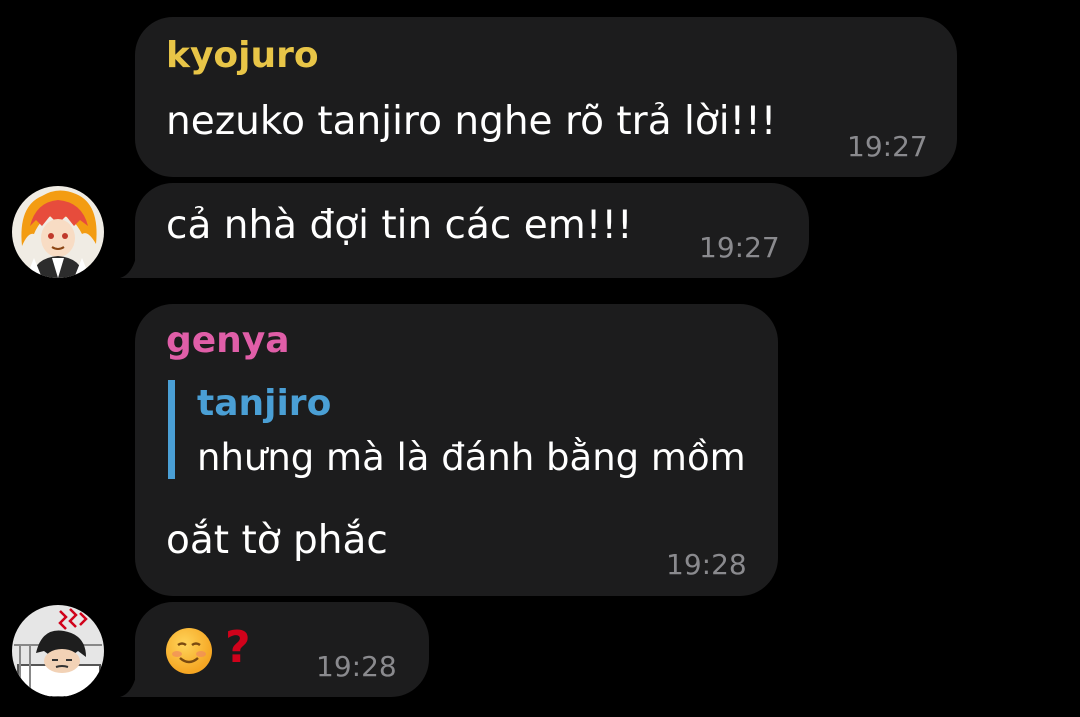  What do you see at coordinates (228, 340) in the screenshot?
I see `sender-name: genya` at bounding box center [228, 340].